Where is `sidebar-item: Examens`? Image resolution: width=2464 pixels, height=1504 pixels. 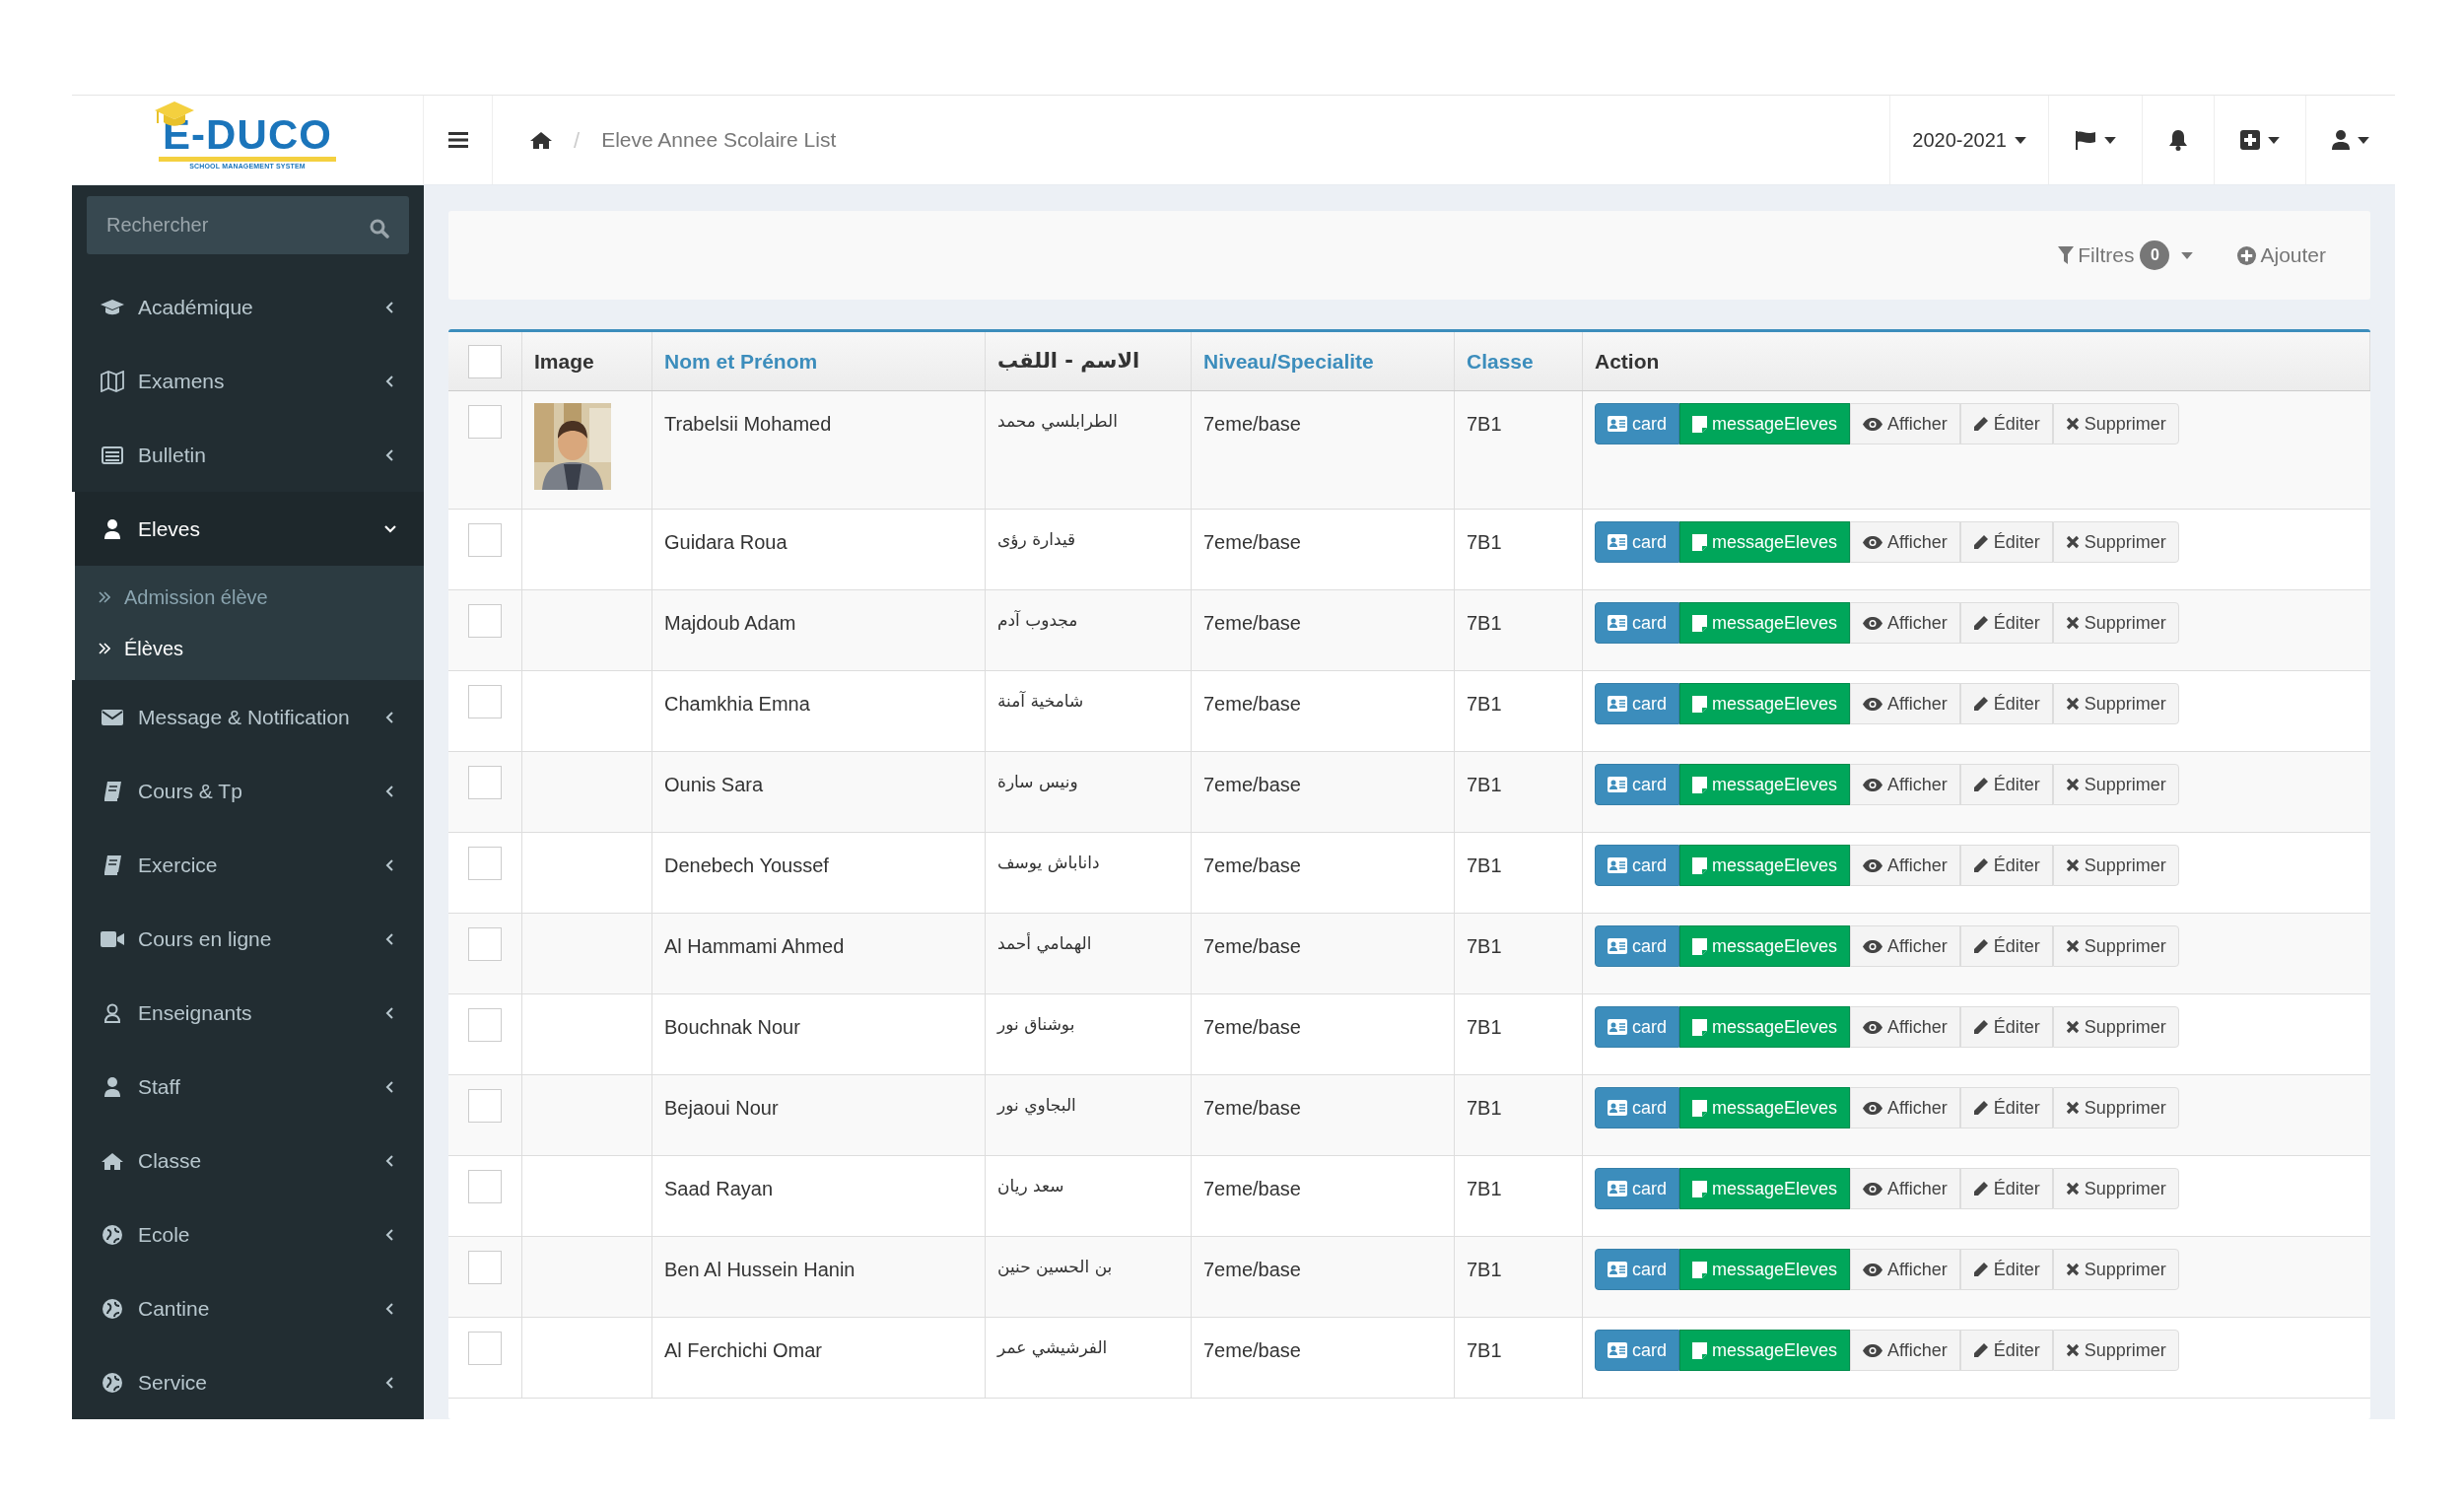 sidebar-item: Examens is located at coordinates (248, 381).